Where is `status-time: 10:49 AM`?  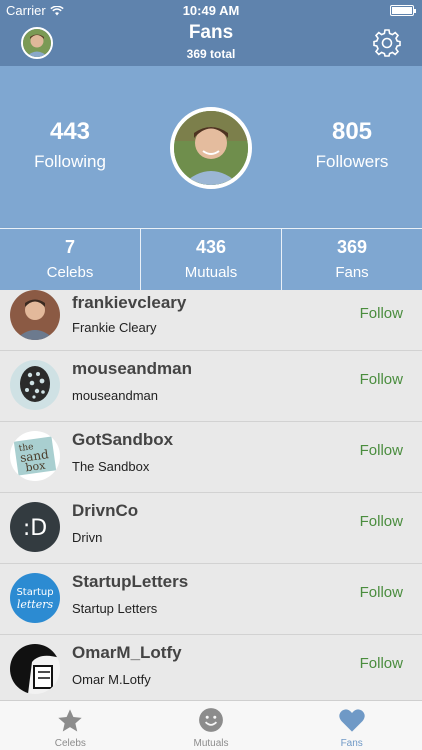 status-time: 10:49 AM is located at coordinates (211, 10).